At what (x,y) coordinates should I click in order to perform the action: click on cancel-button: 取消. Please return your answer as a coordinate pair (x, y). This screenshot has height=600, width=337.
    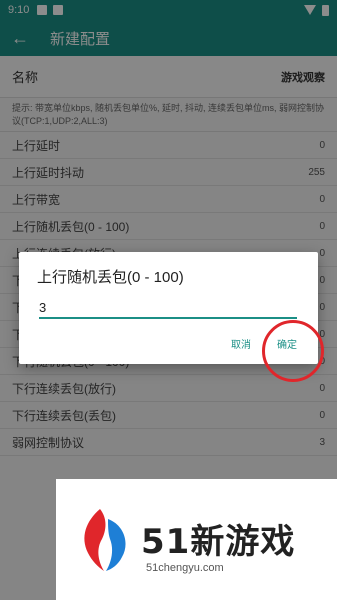
    Looking at the image, I should click on (241, 343).